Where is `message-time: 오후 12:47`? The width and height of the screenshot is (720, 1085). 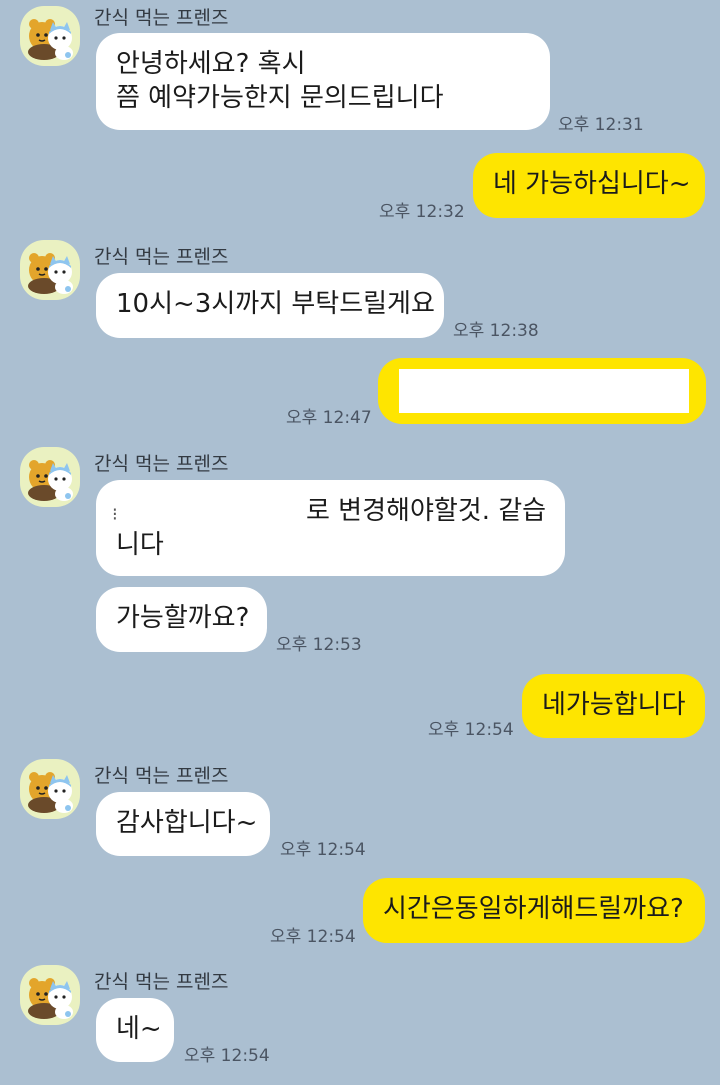 message-time: 오후 12:47 is located at coordinates (329, 418).